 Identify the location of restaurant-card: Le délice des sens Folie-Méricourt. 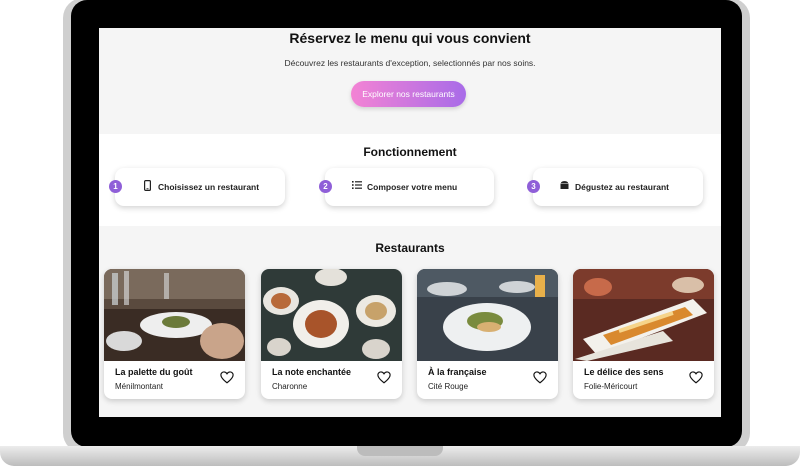
(643, 334).